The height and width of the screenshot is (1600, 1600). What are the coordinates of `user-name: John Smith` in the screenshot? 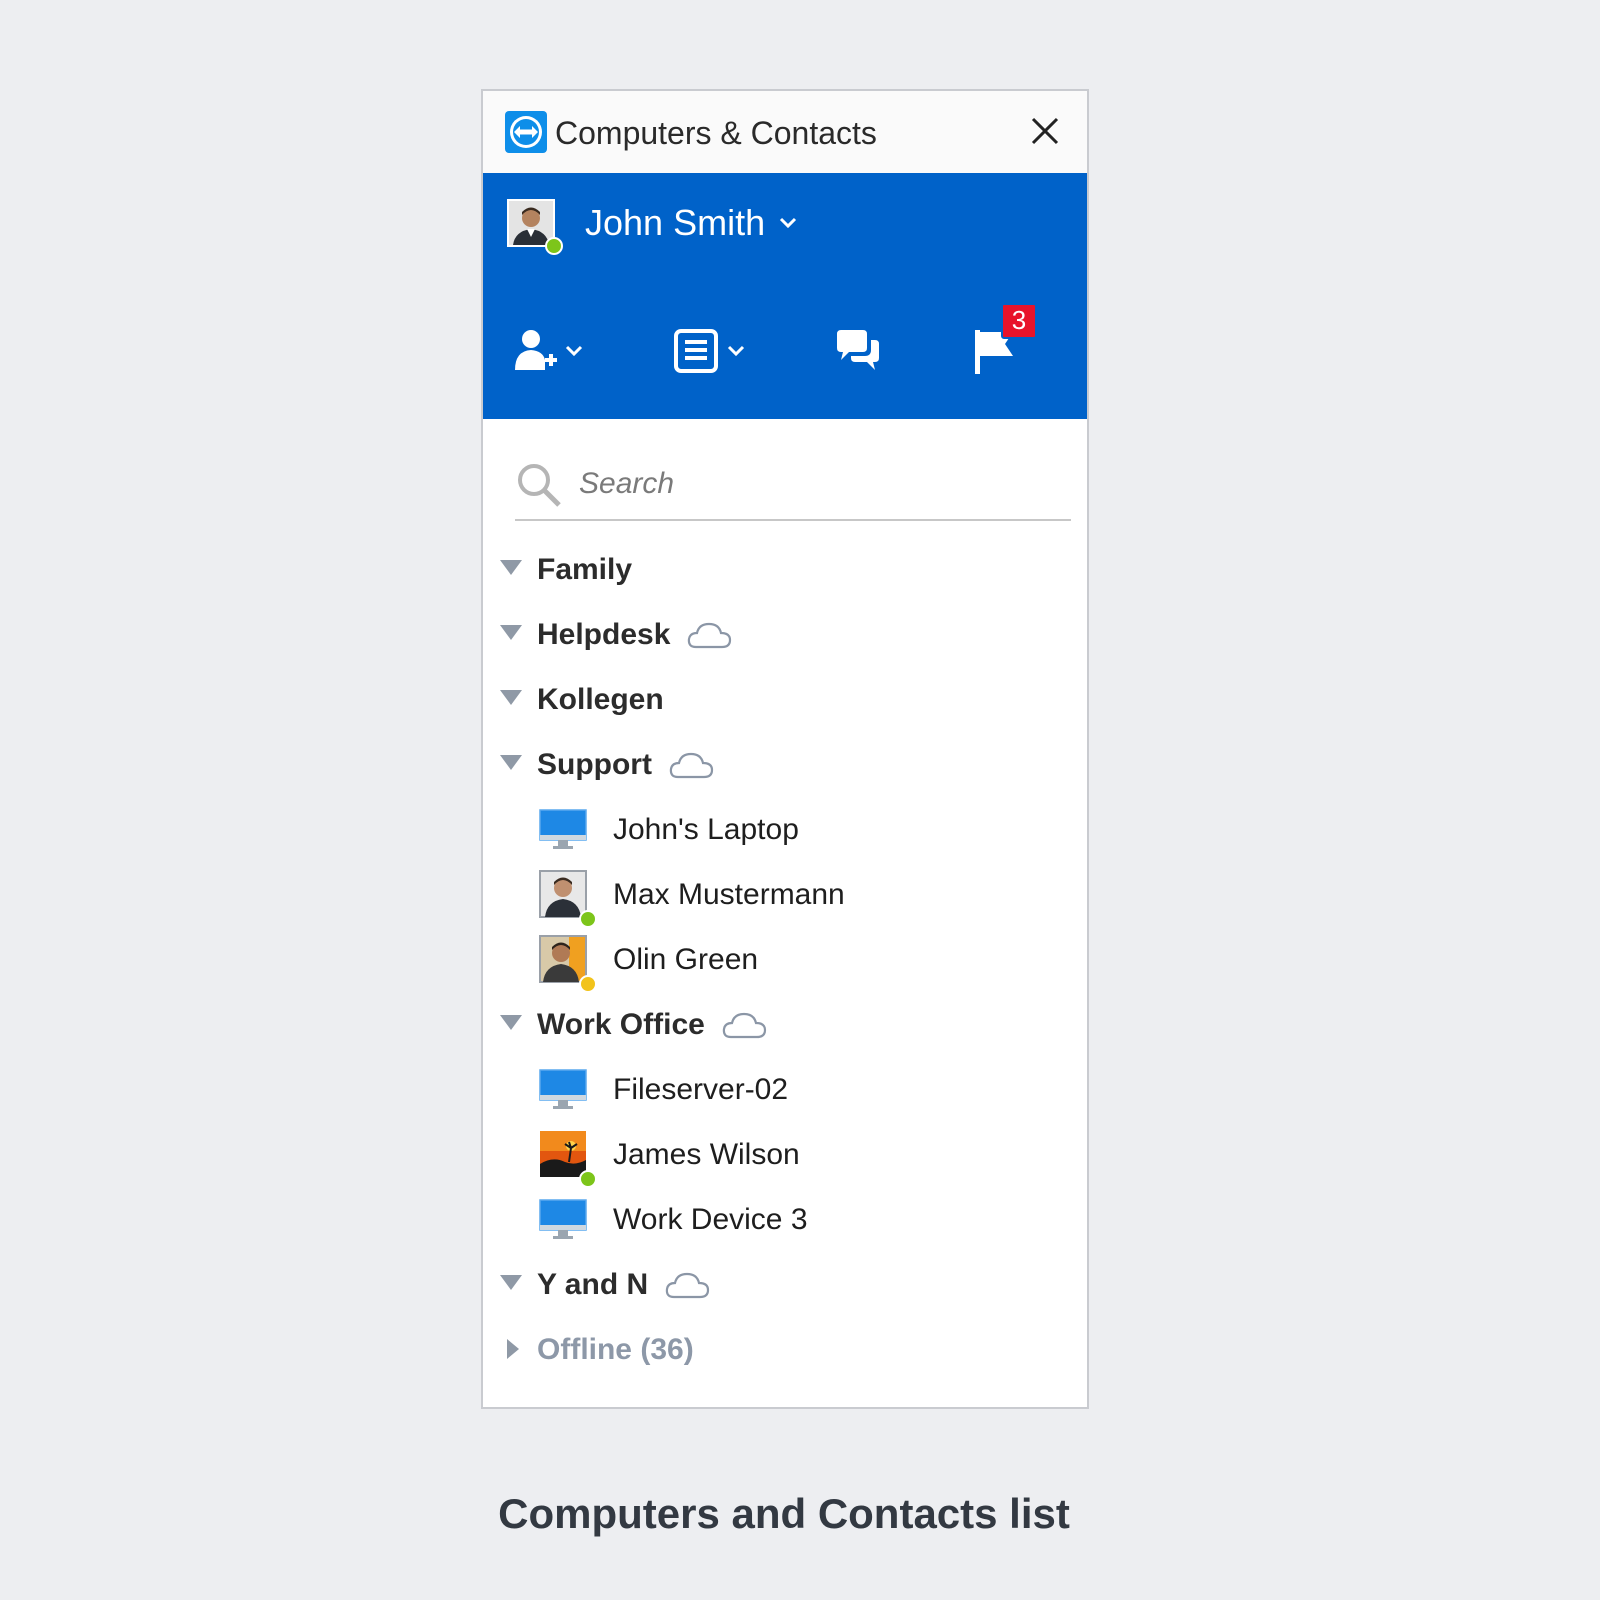 It's located at (675, 222).